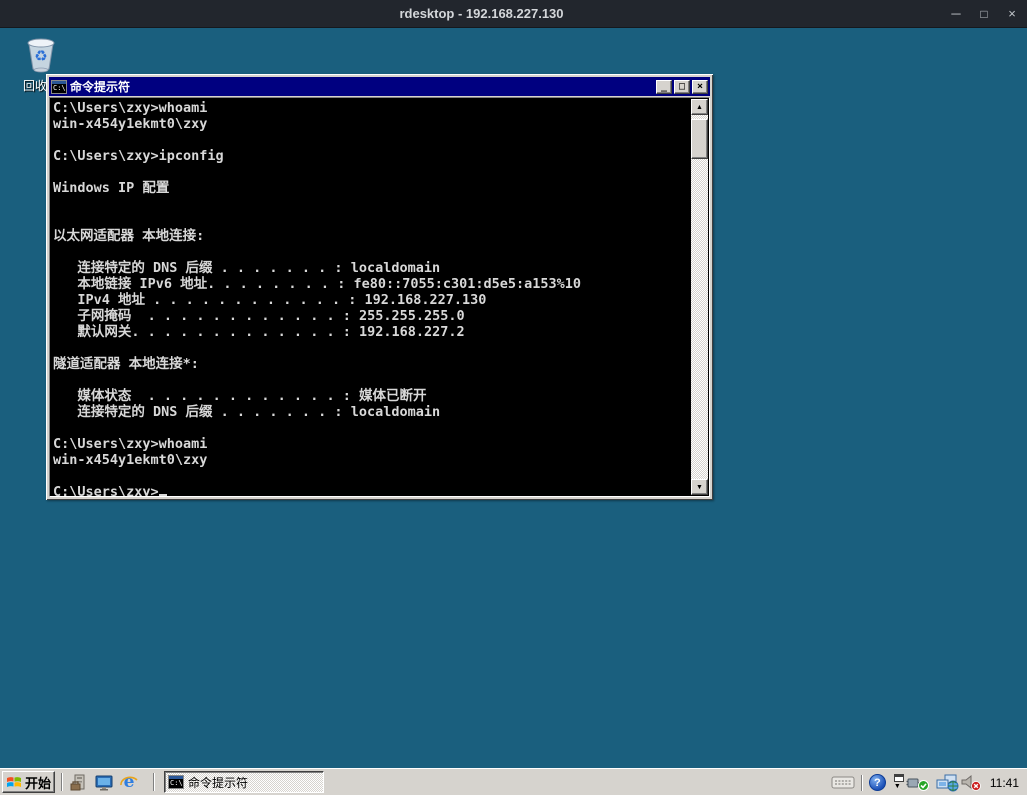 The height and width of the screenshot is (795, 1027). Describe the element at coordinates (861, 782) in the screenshot. I see `tray-divider` at that location.